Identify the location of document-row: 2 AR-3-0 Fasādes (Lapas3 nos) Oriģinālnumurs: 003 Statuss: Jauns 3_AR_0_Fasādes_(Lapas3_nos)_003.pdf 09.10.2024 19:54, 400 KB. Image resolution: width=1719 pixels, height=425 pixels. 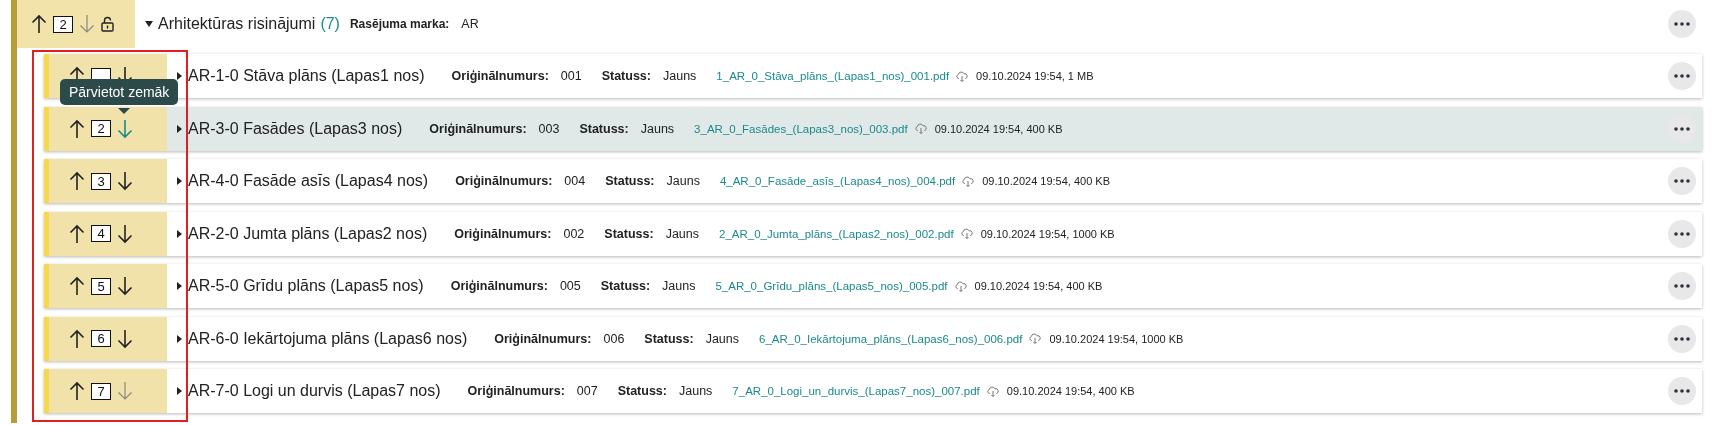
(873, 128).